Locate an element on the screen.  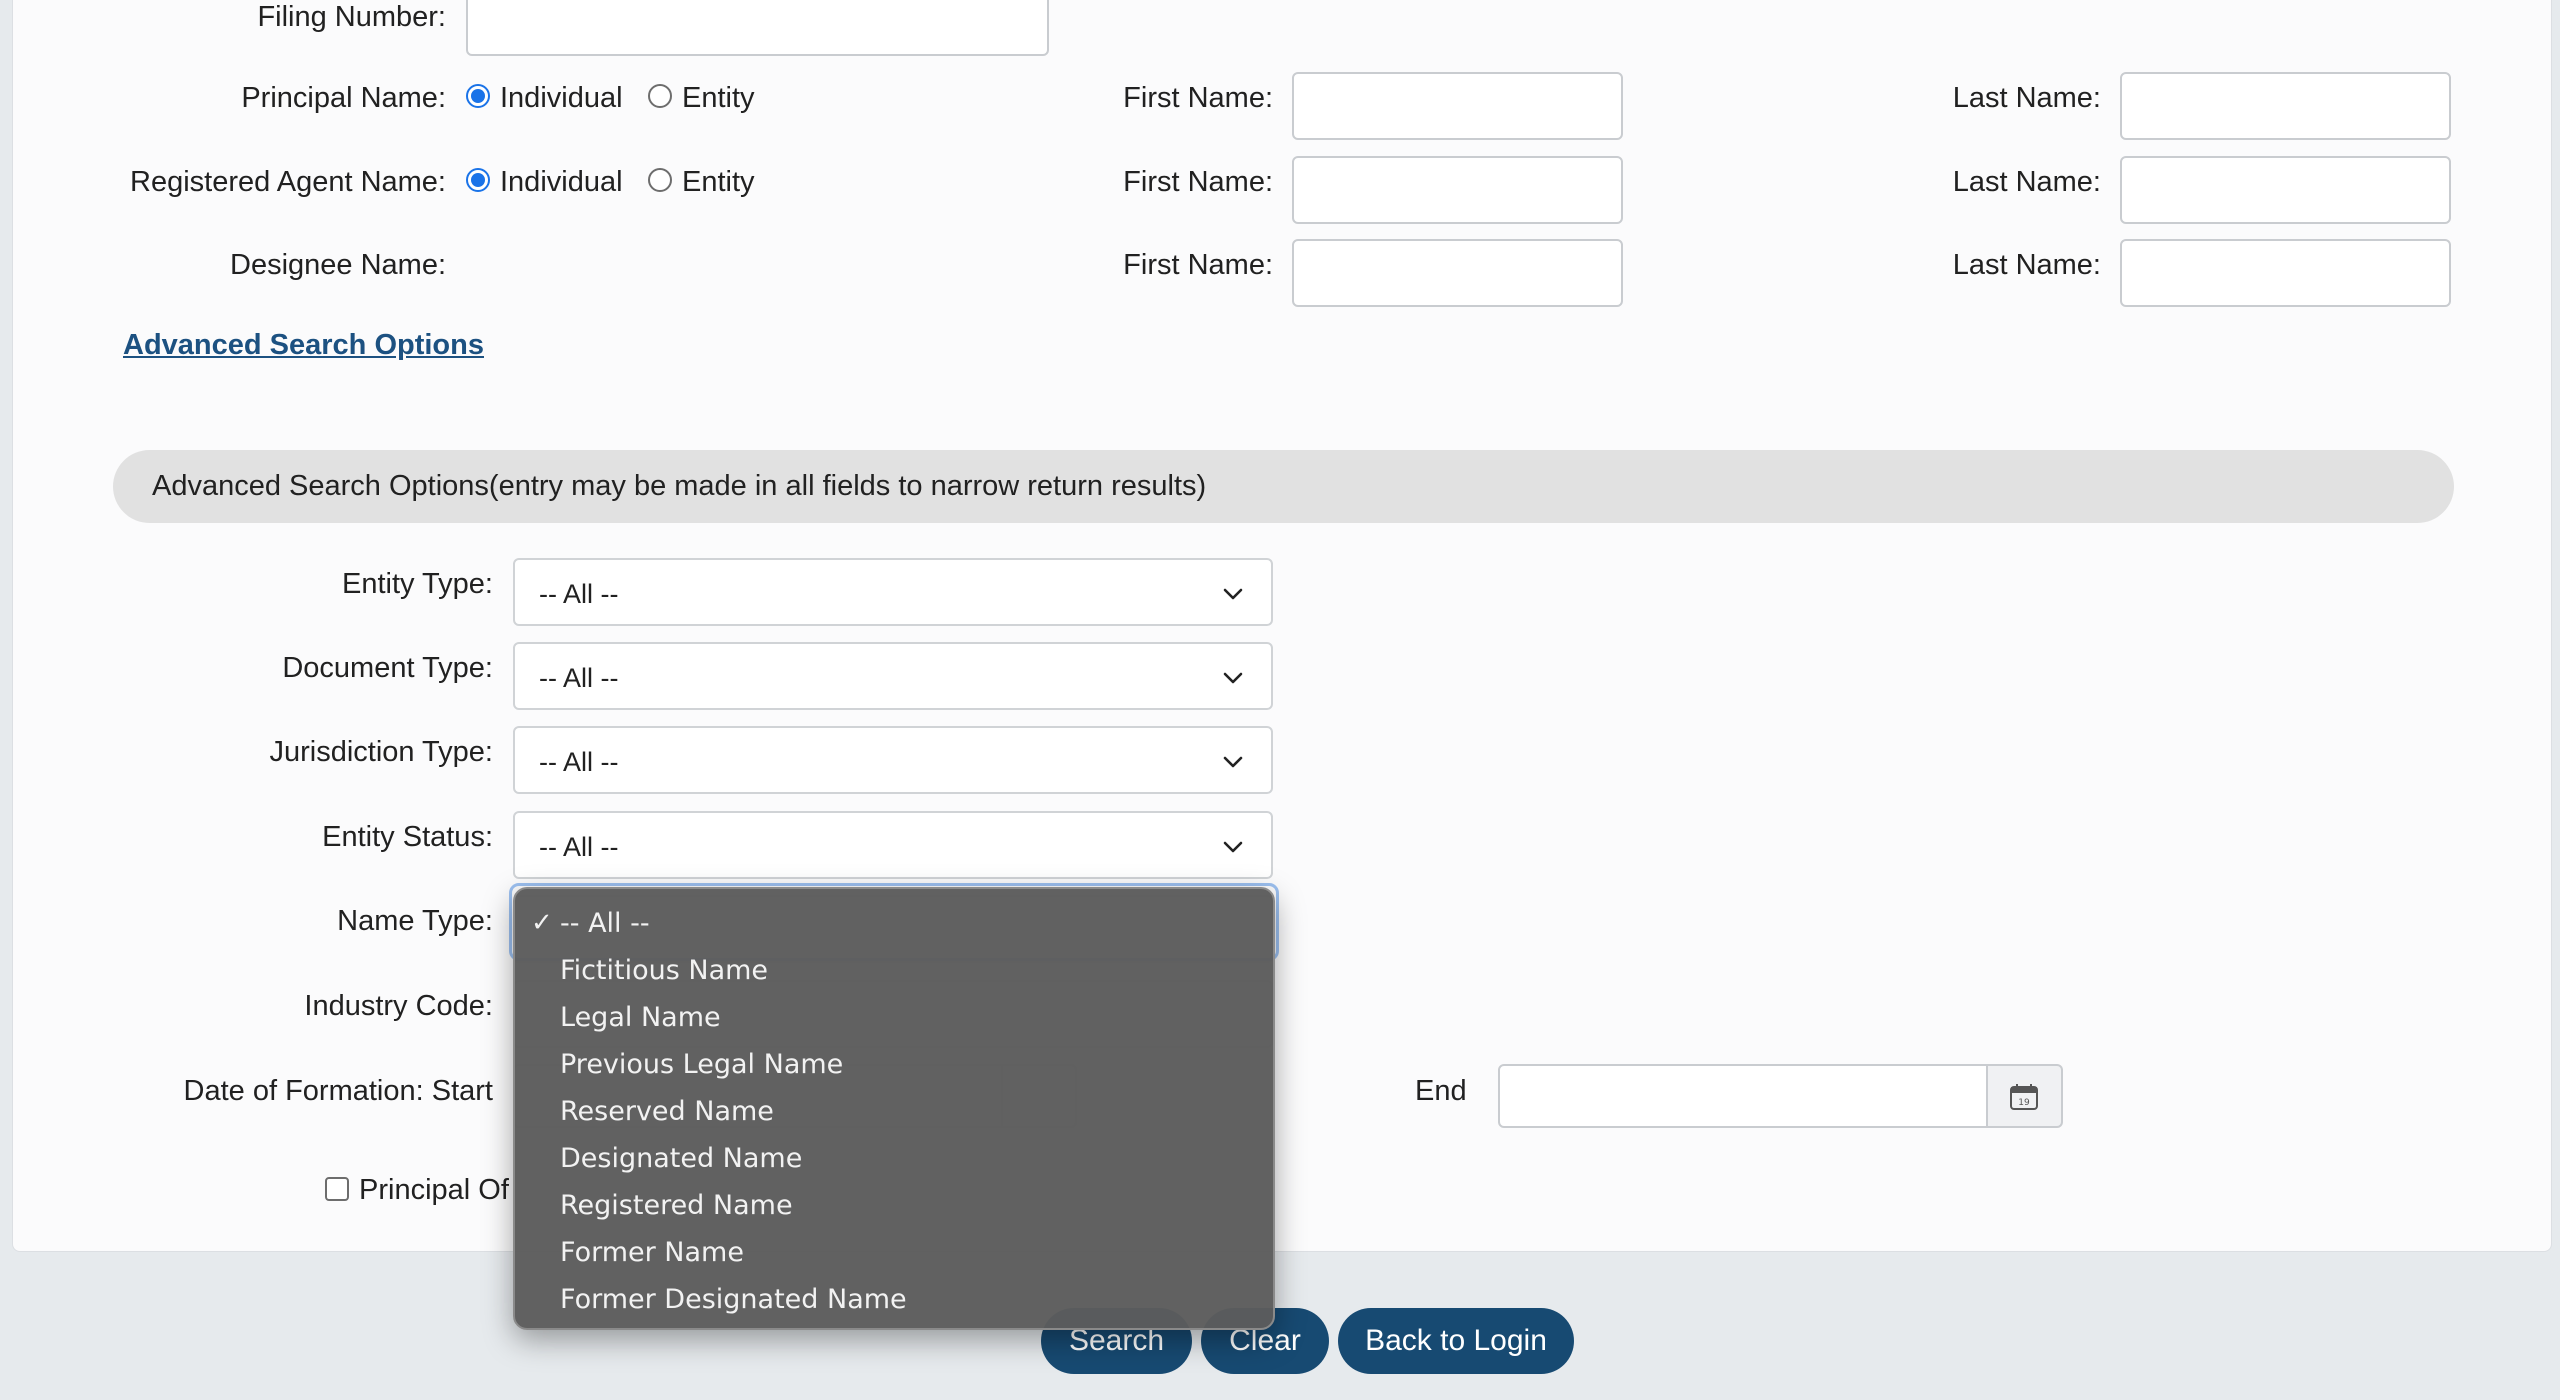
document-type-select: -- All -- is located at coordinates (893, 676).